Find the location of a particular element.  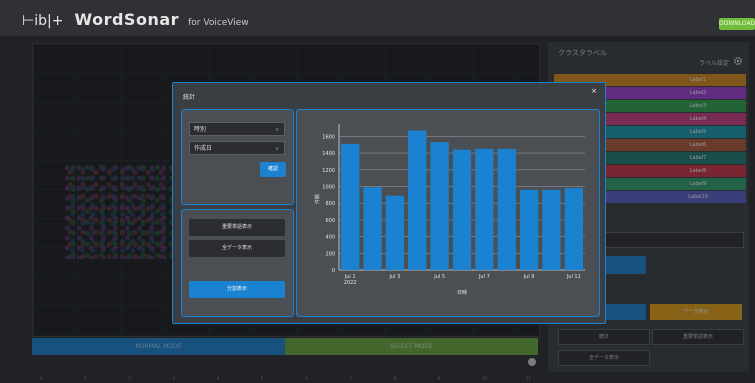

y-tick-label: 800 is located at coordinates (330, 204).